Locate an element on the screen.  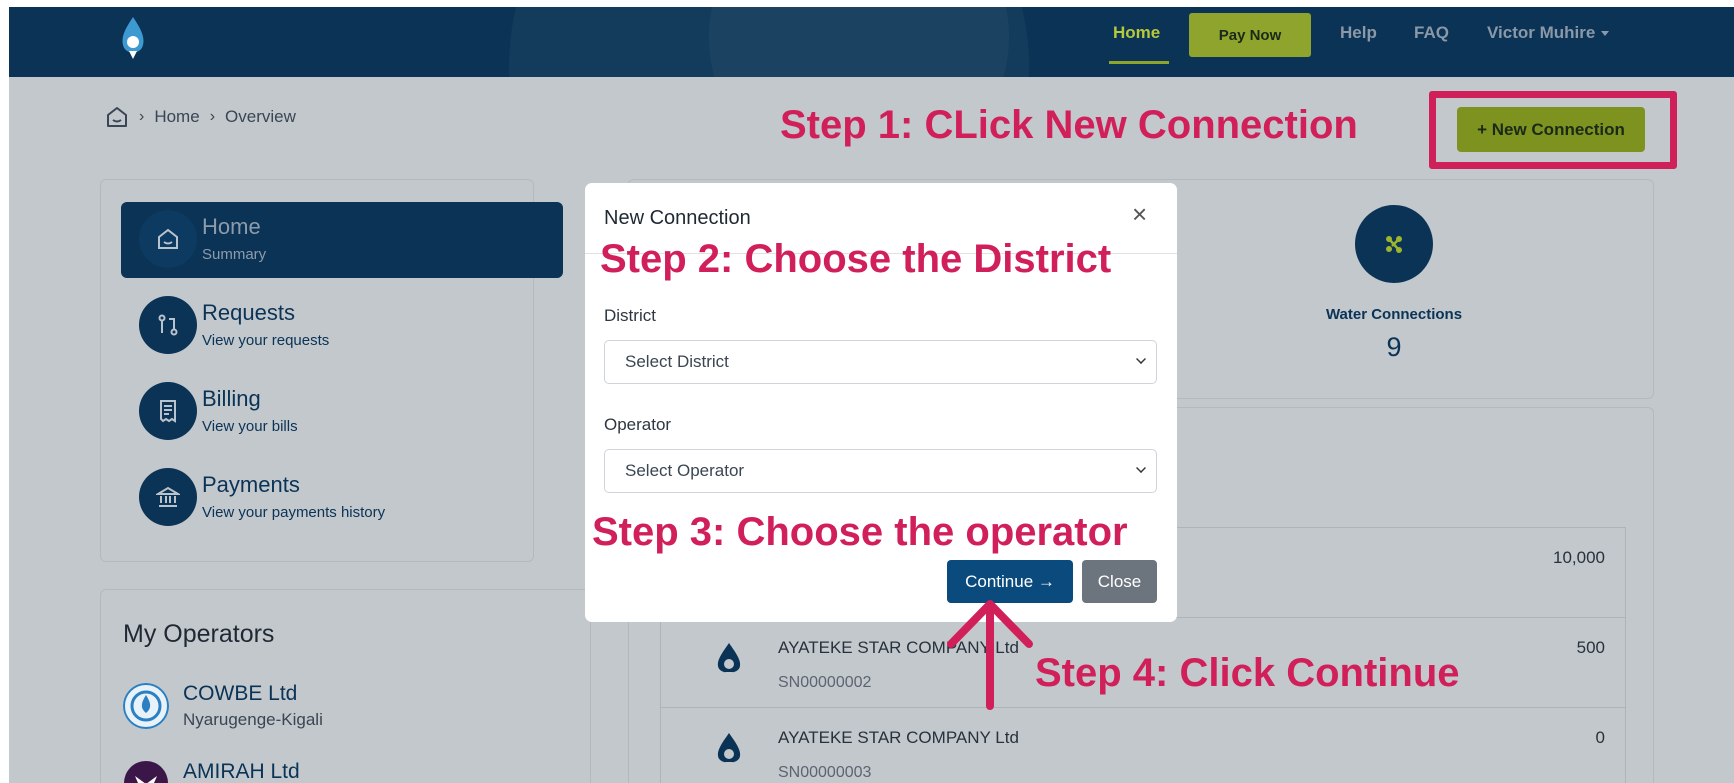
sidebar-item-title: Billing is located at coordinates (231, 398).